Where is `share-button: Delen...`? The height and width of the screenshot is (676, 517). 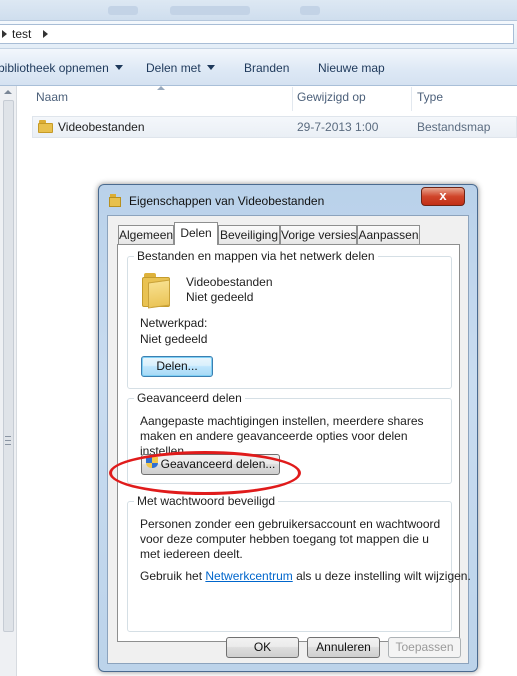 share-button: Delen... is located at coordinates (177, 366).